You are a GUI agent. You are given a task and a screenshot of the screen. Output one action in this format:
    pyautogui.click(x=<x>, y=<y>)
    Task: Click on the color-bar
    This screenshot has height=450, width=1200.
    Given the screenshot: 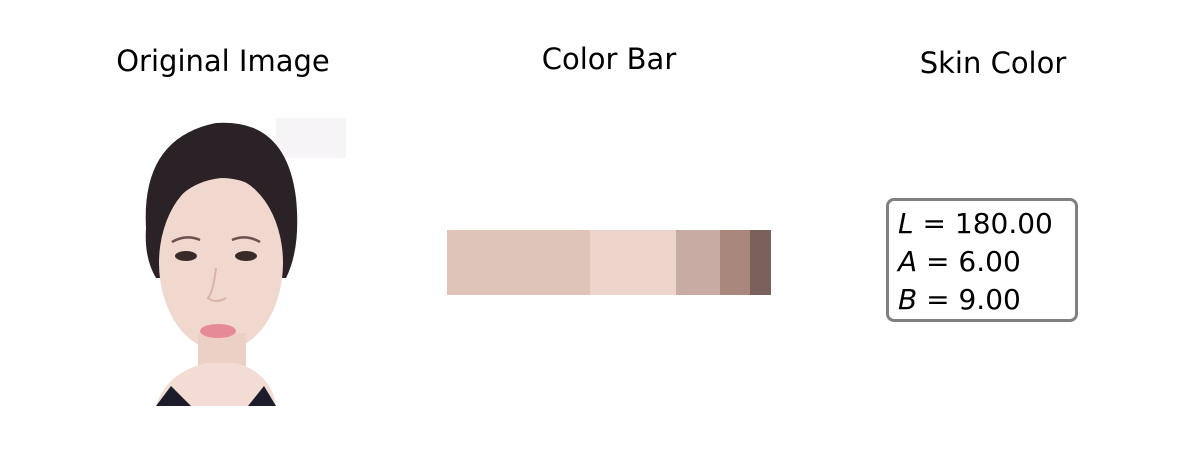 What is the action you would take?
    pyautogui.click(x=609, y=262)
    